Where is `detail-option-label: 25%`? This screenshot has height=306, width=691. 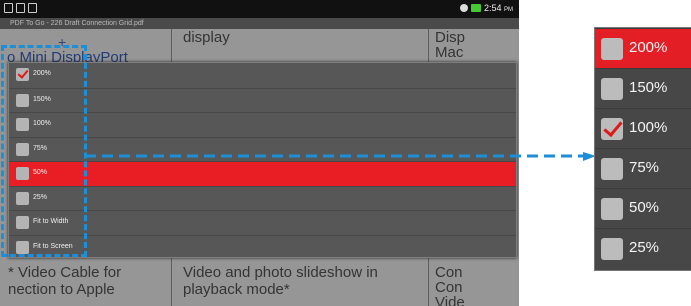 detail-option-label: 25% is located at coordinates (644, 247).